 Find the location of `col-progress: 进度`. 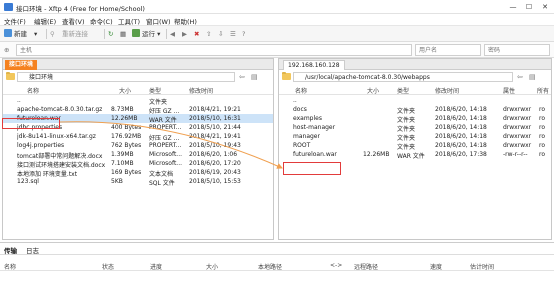

col-progress: 进度 is located at coordinates (156, 266).